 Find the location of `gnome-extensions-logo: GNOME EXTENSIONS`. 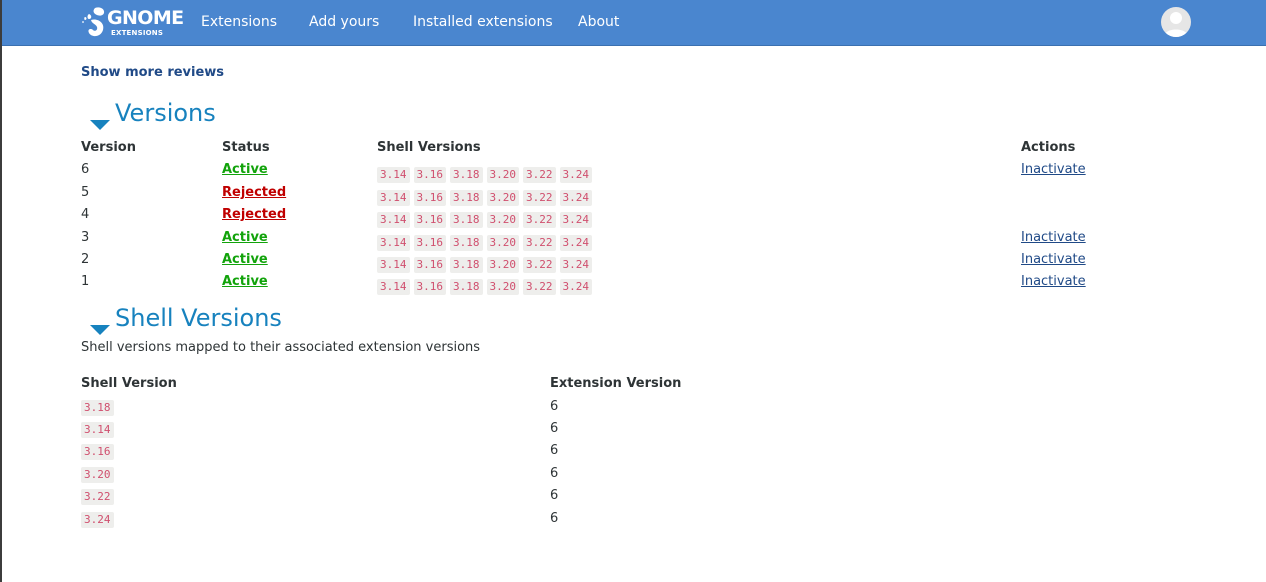

gnome-extensions-logo: GNOME EXTENSIONS is located at coordinates (132, 22).